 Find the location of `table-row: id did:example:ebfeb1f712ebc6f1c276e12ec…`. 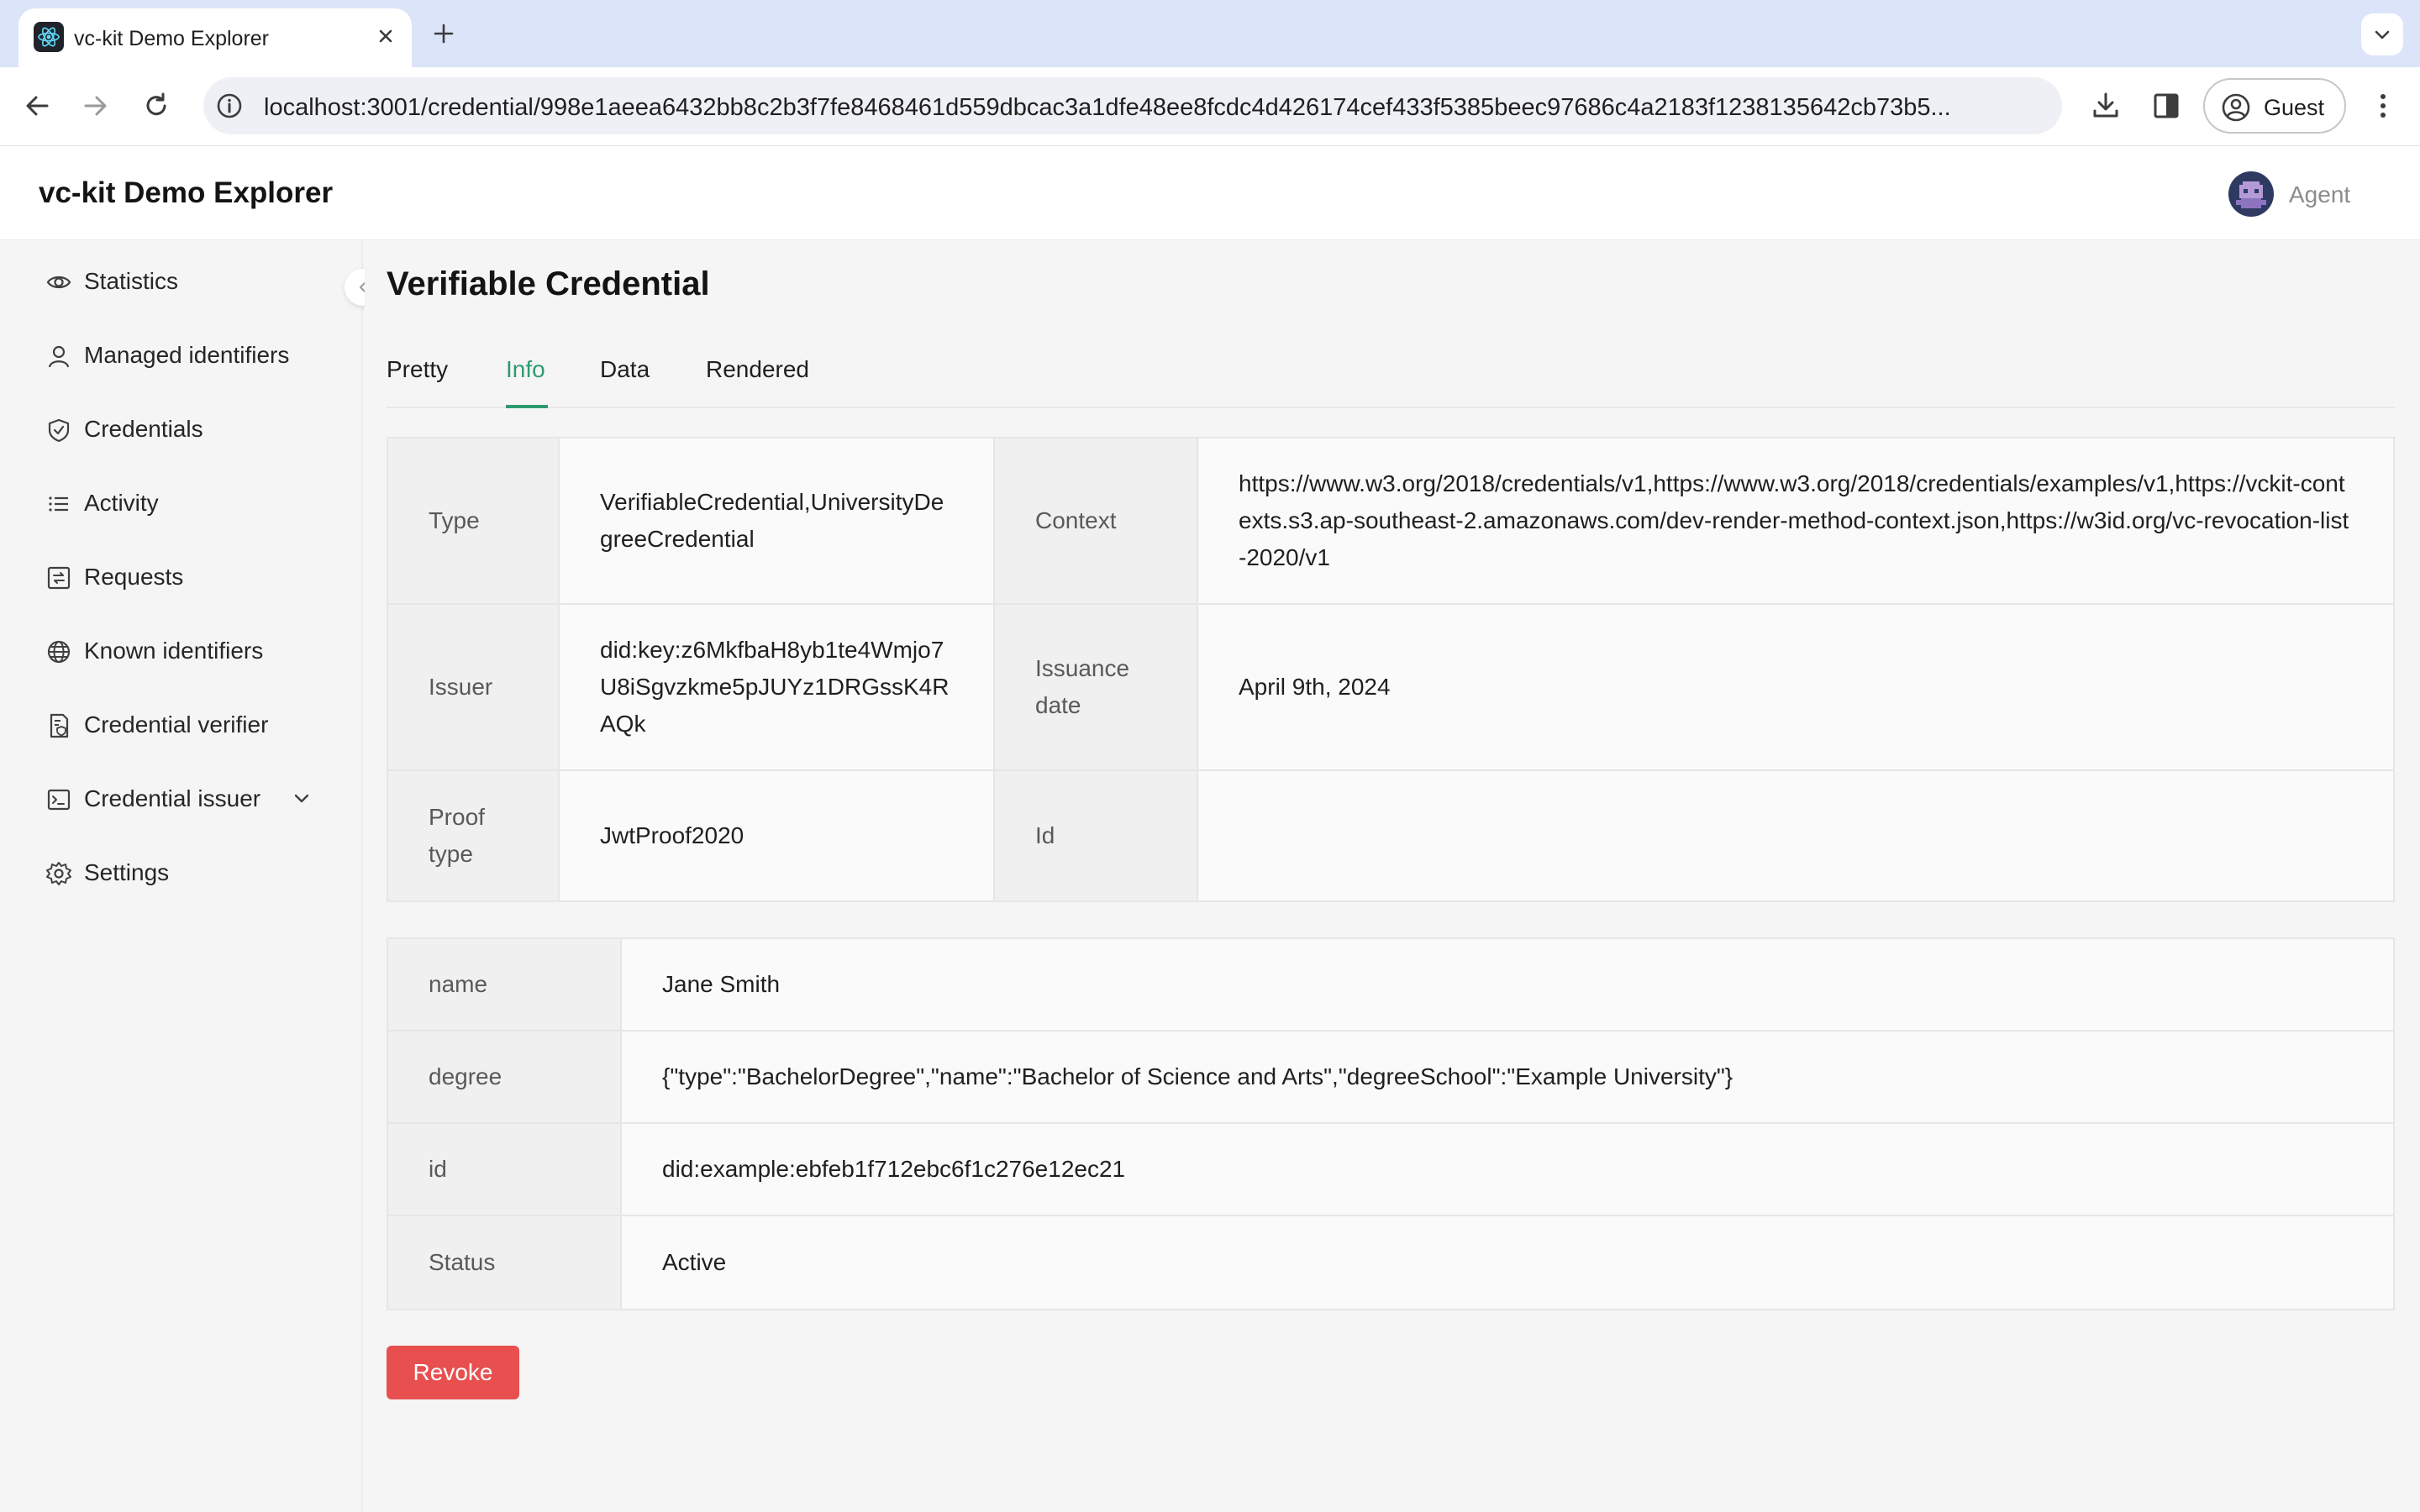

table-row: id did:example:ebfeb1f712ebc6f1c276e12ec… is located at coordinates (1390, 1170).